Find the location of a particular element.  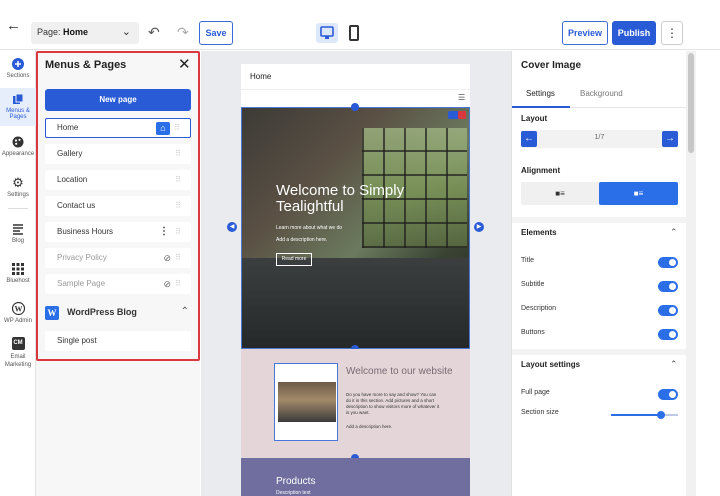

products-title: Products is located at coordinates (295, 481).